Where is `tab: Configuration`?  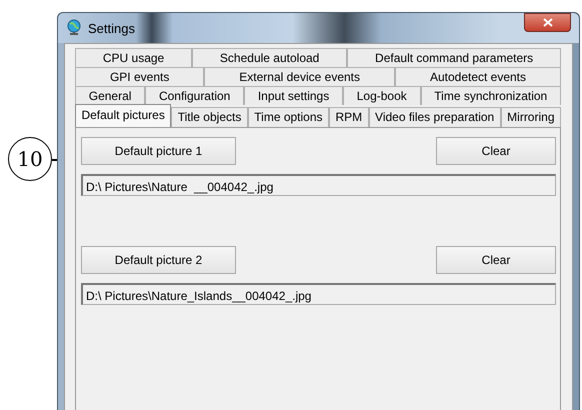
tab: Configuration is located at coordinates (194, 95).